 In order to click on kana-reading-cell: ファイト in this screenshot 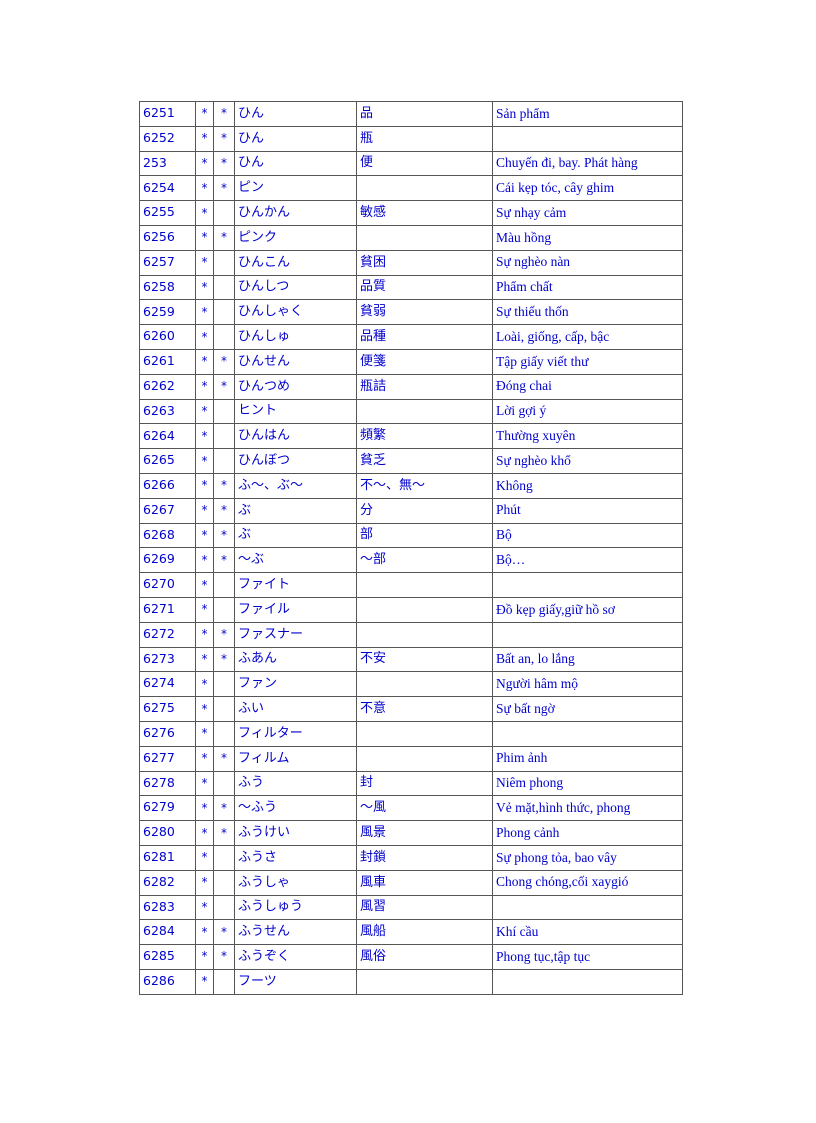, I will do `click(295, 585)`.